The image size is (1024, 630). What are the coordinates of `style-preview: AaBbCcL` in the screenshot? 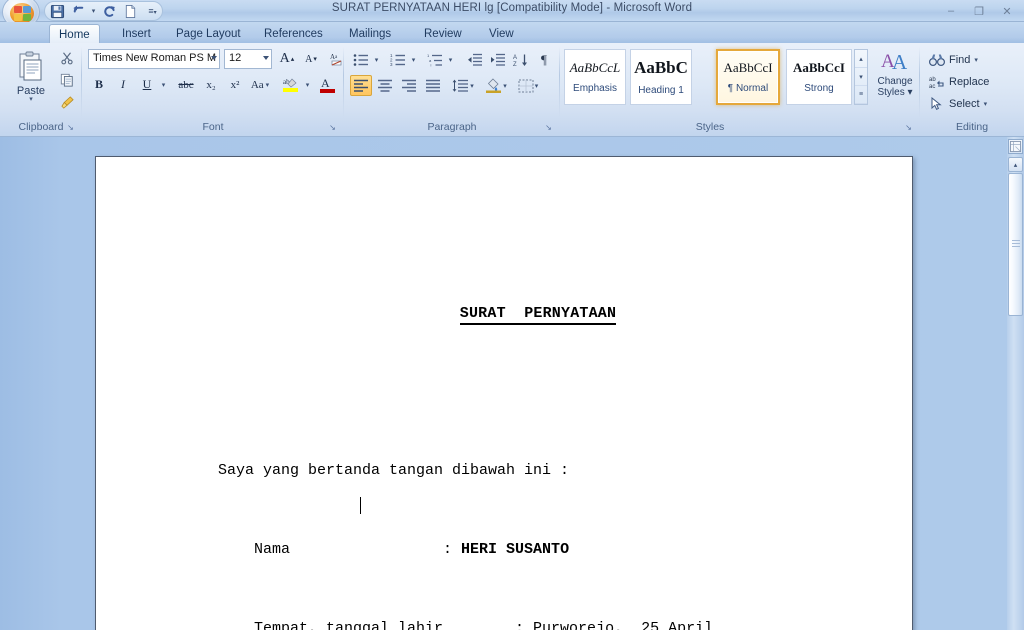 It's located at (595, 67).